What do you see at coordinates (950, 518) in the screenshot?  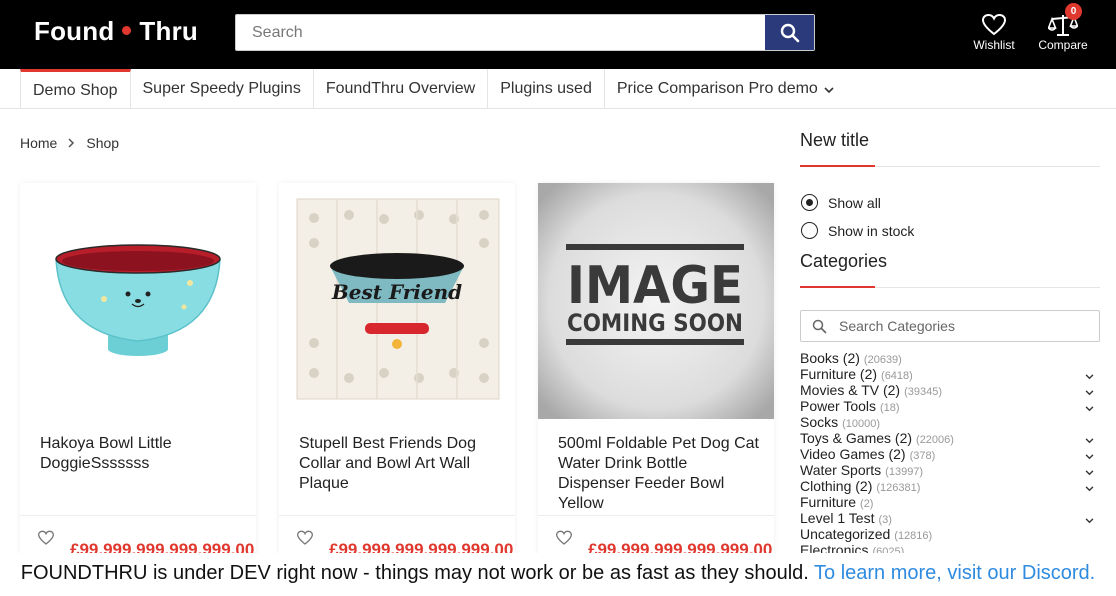 I see `category-item: Level 1 Test (3)` at bounding box center [950, 518].